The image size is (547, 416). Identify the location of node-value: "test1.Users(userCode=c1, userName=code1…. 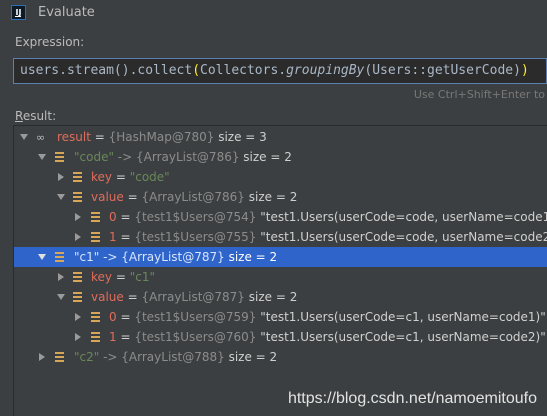
(401, 317).